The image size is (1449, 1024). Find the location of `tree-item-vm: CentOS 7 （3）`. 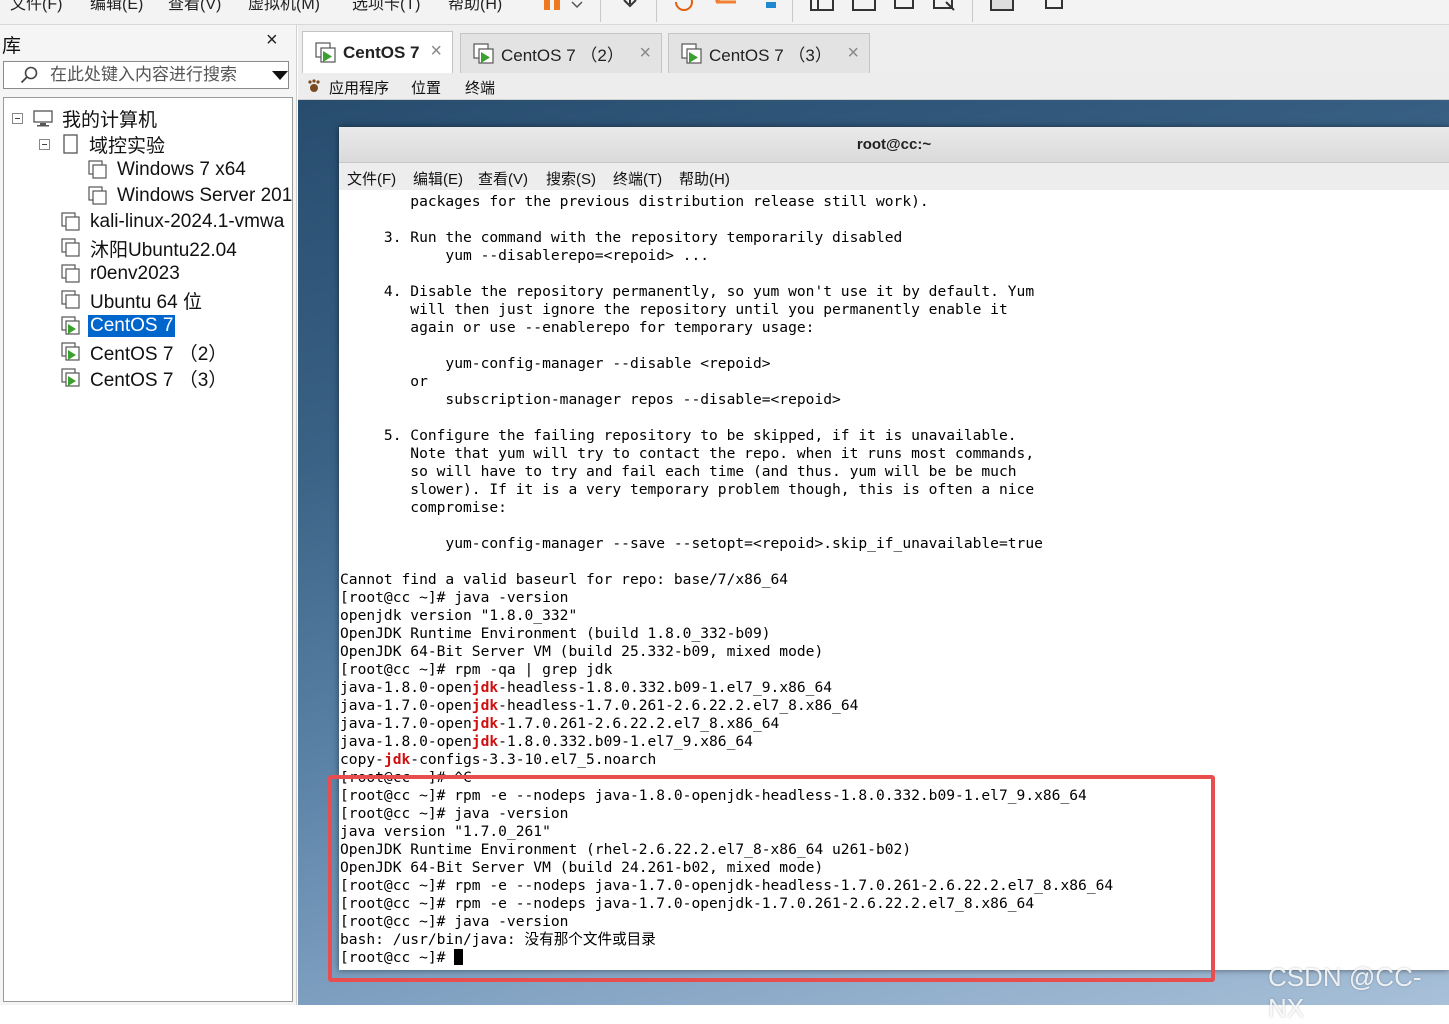

tree-item-vm: CentOS 7 （3） is located at coordinates (145, 378).